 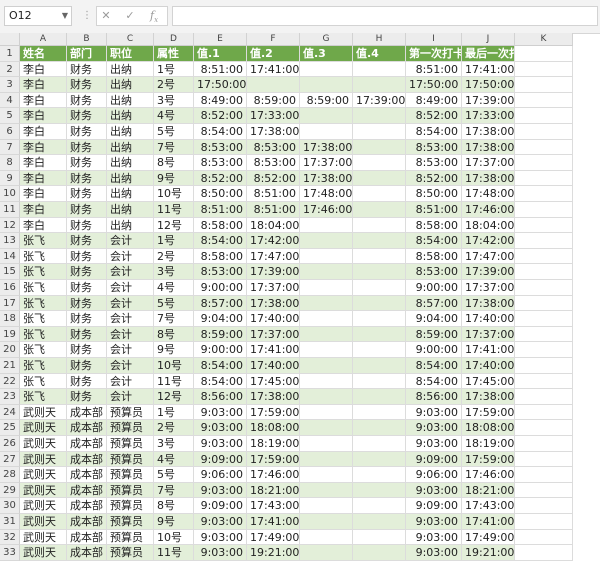 What do you see at coordinates (10, 256) in the screenshot?
I see `row-header: 14` at bounding box center [10, 256].